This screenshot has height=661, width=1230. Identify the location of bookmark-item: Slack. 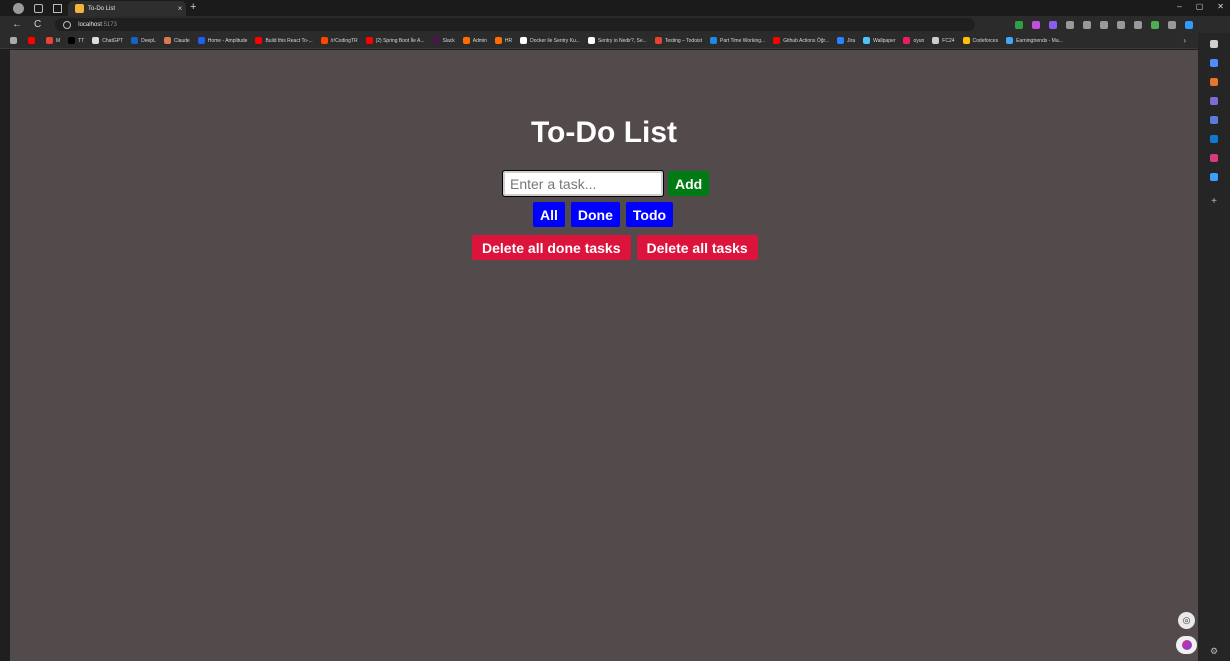
(443, 40).